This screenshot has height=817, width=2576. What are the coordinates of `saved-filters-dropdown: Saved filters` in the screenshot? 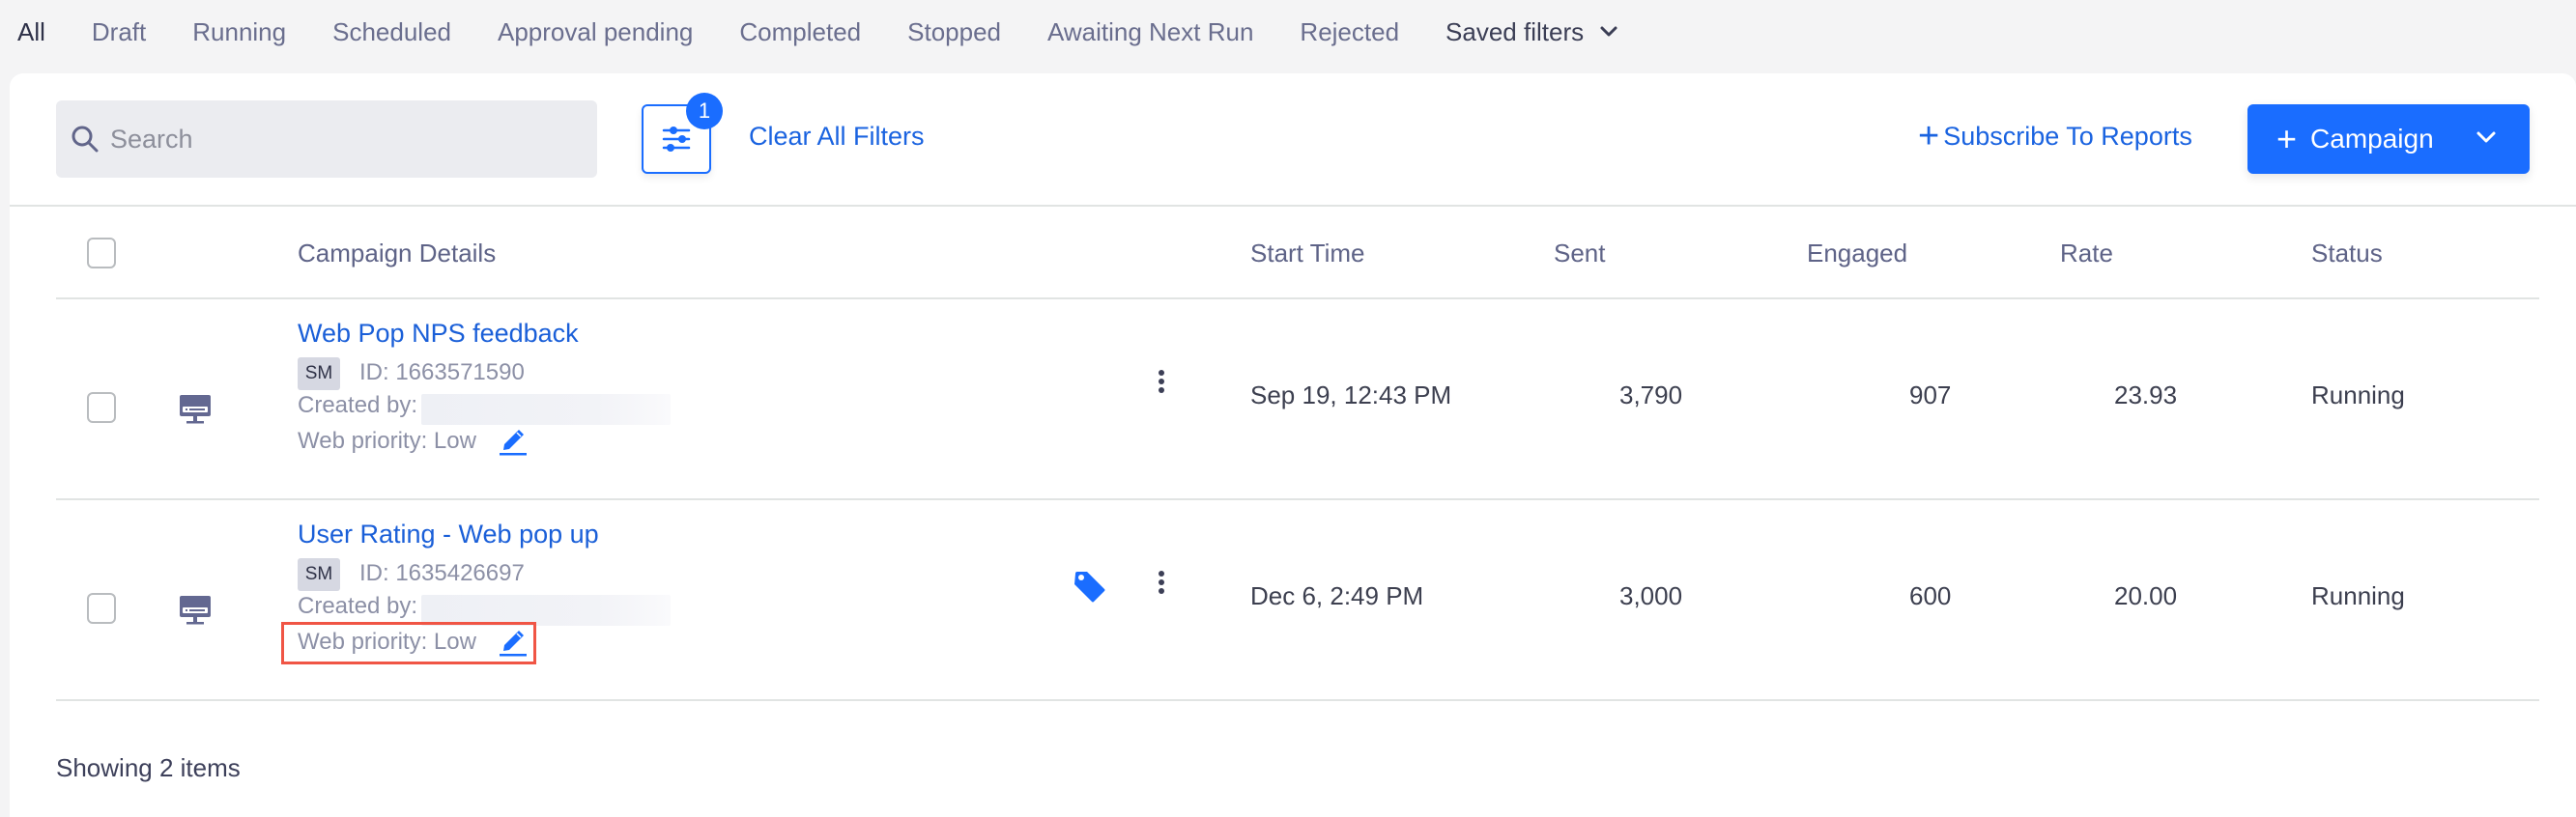 It's located at (1532, 32).